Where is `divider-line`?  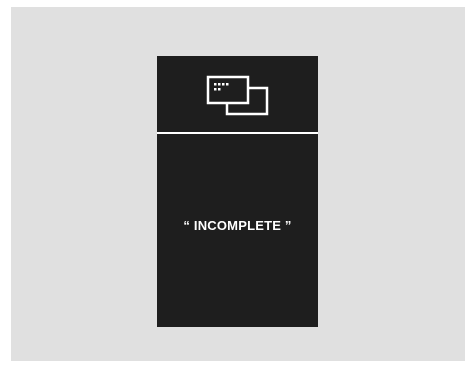 divider-line is located at coordinates (237, 133).